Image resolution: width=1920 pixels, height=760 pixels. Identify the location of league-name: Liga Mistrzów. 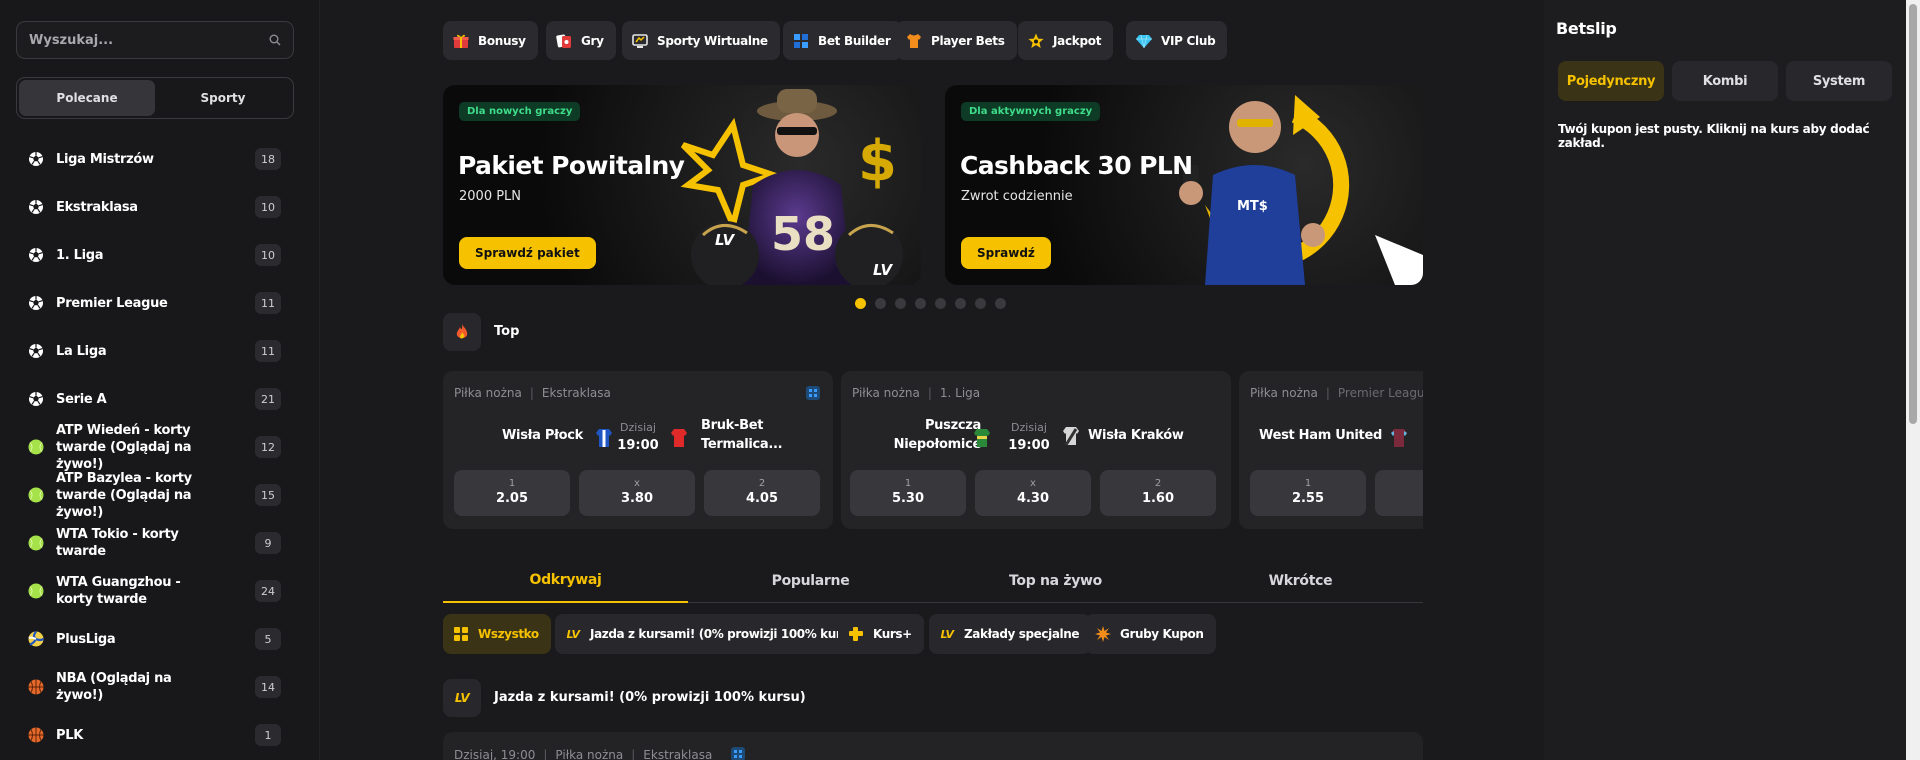
(105, 159).